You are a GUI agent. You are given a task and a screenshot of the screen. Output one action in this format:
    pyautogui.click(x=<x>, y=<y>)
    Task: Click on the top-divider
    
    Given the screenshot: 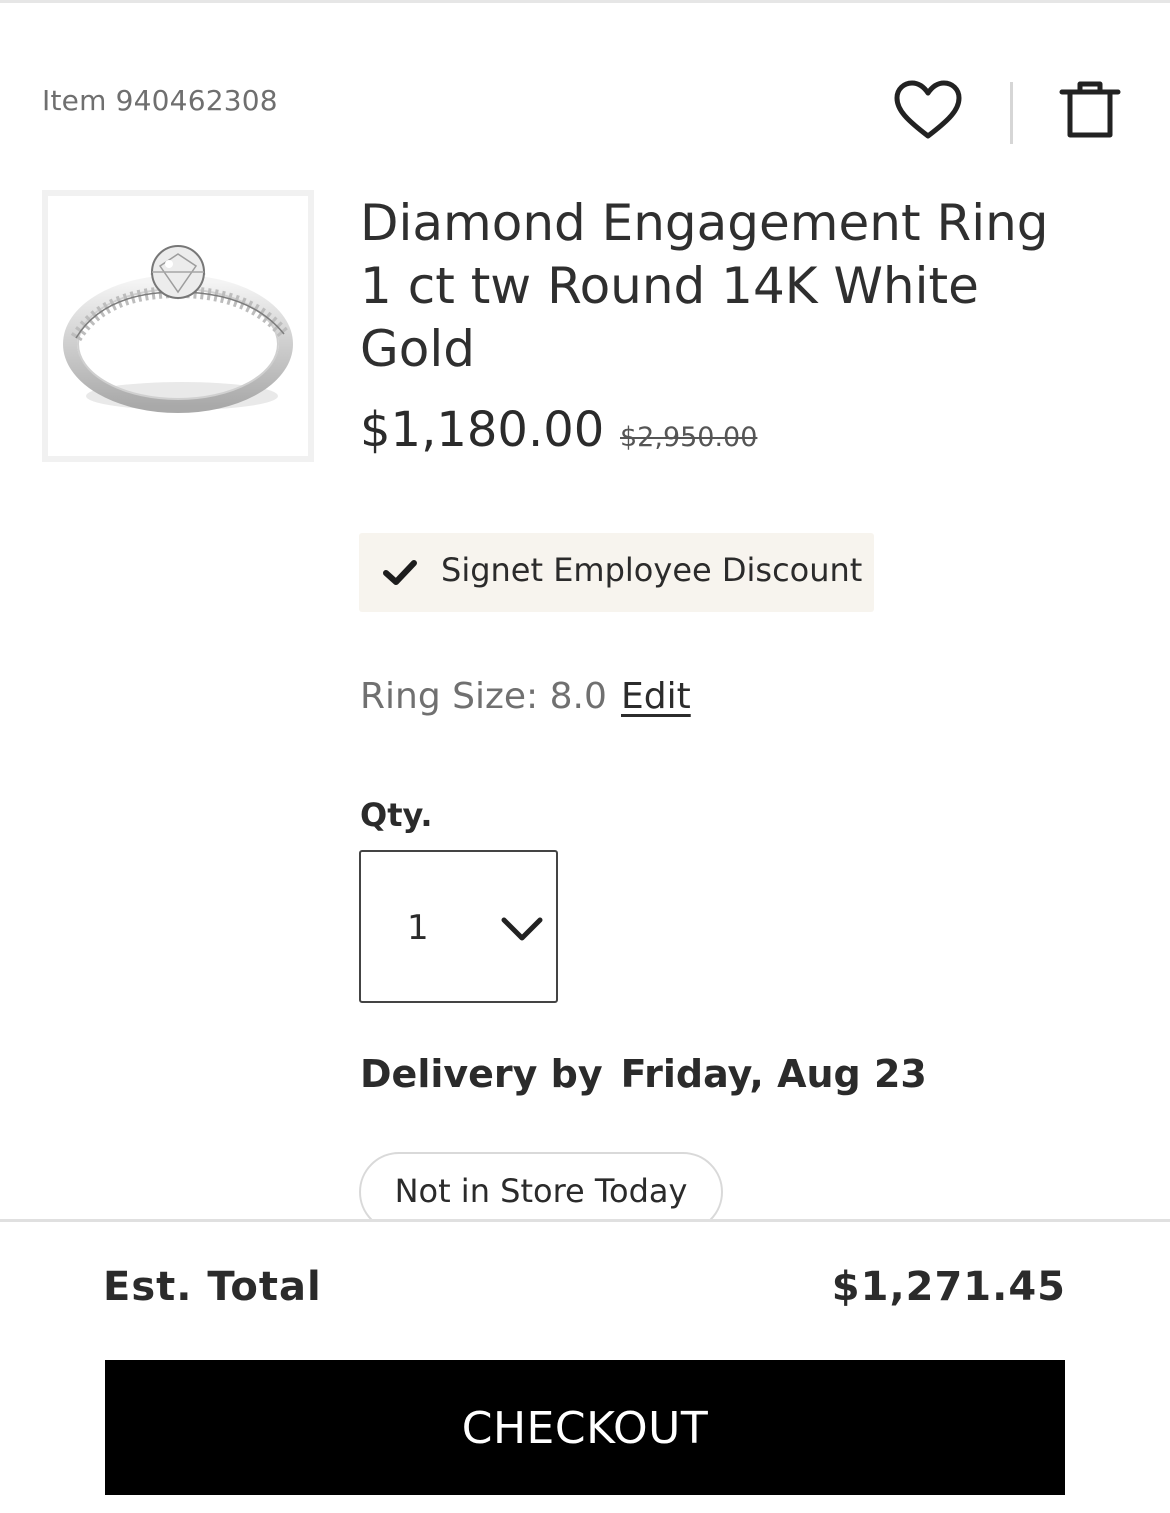 What is the action you would take?
    pyautogui.click(x=585, y=1)
    